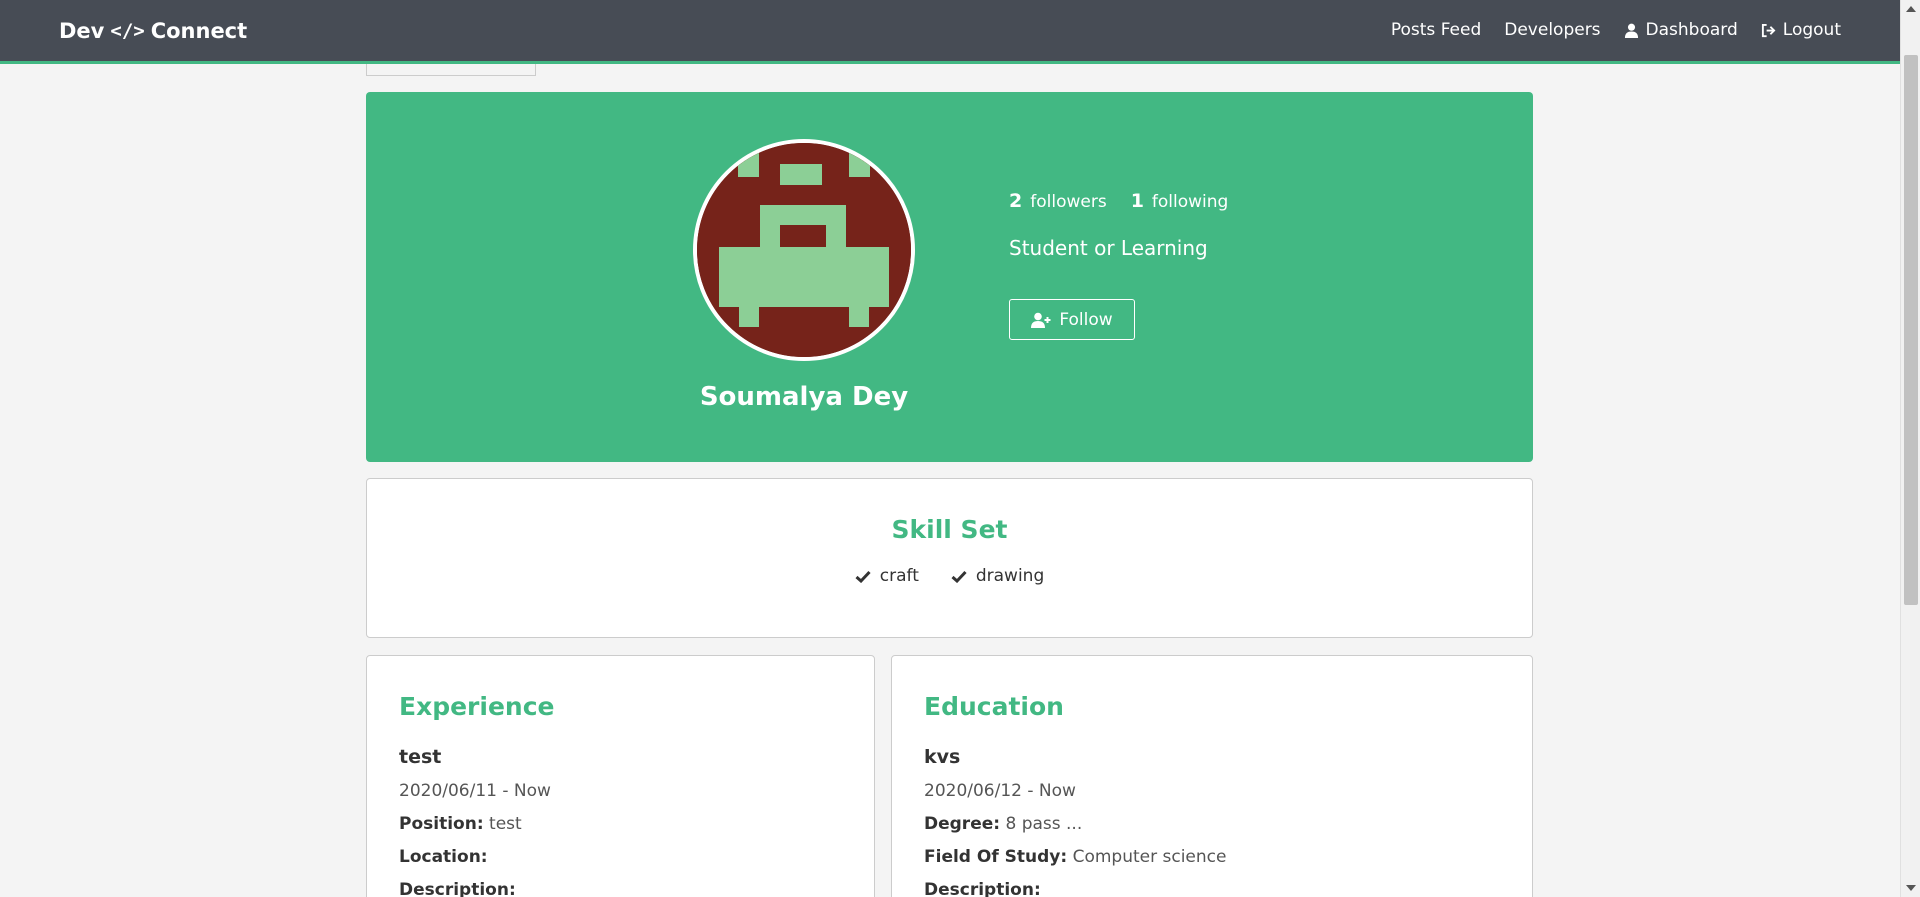  What do you see at coordinates (1691, 30) in the screenshot?
I see `nav-dashboard-label: Dashboard` at bounding box center [1691, 30].